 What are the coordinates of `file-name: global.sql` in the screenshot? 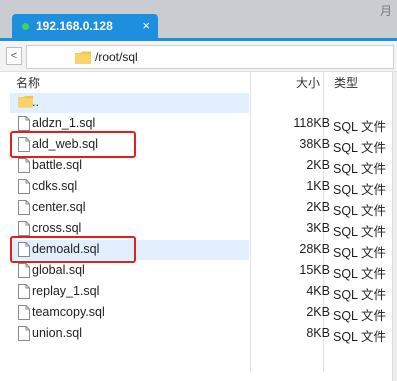 It's located at (58, 270).